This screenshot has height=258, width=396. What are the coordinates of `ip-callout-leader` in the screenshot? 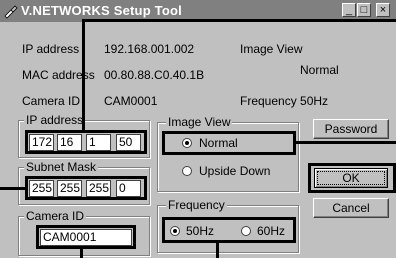 It's located at (83, 76).